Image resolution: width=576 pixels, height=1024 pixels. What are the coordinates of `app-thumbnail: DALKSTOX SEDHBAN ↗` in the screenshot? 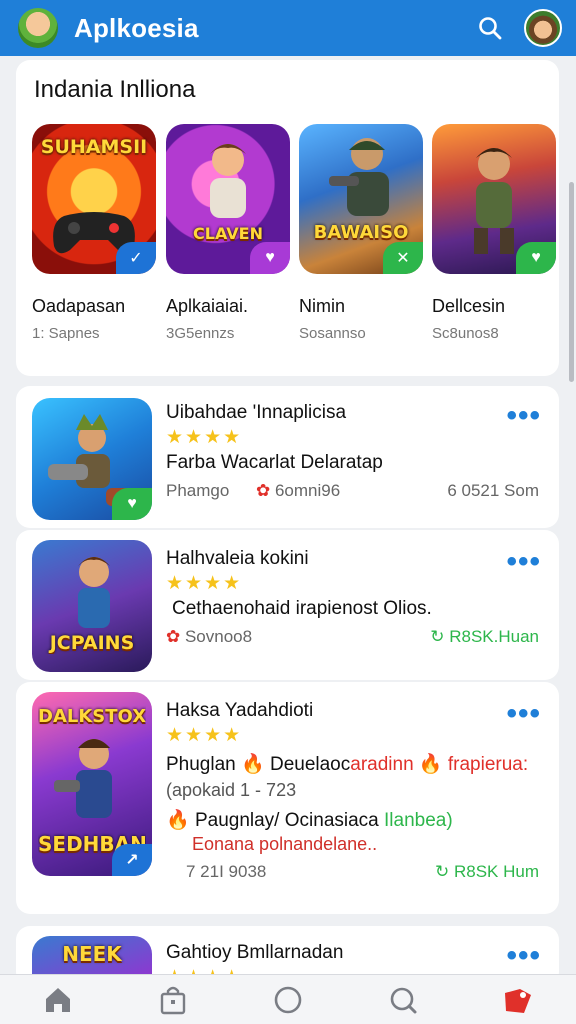 It's located at (92, 784).